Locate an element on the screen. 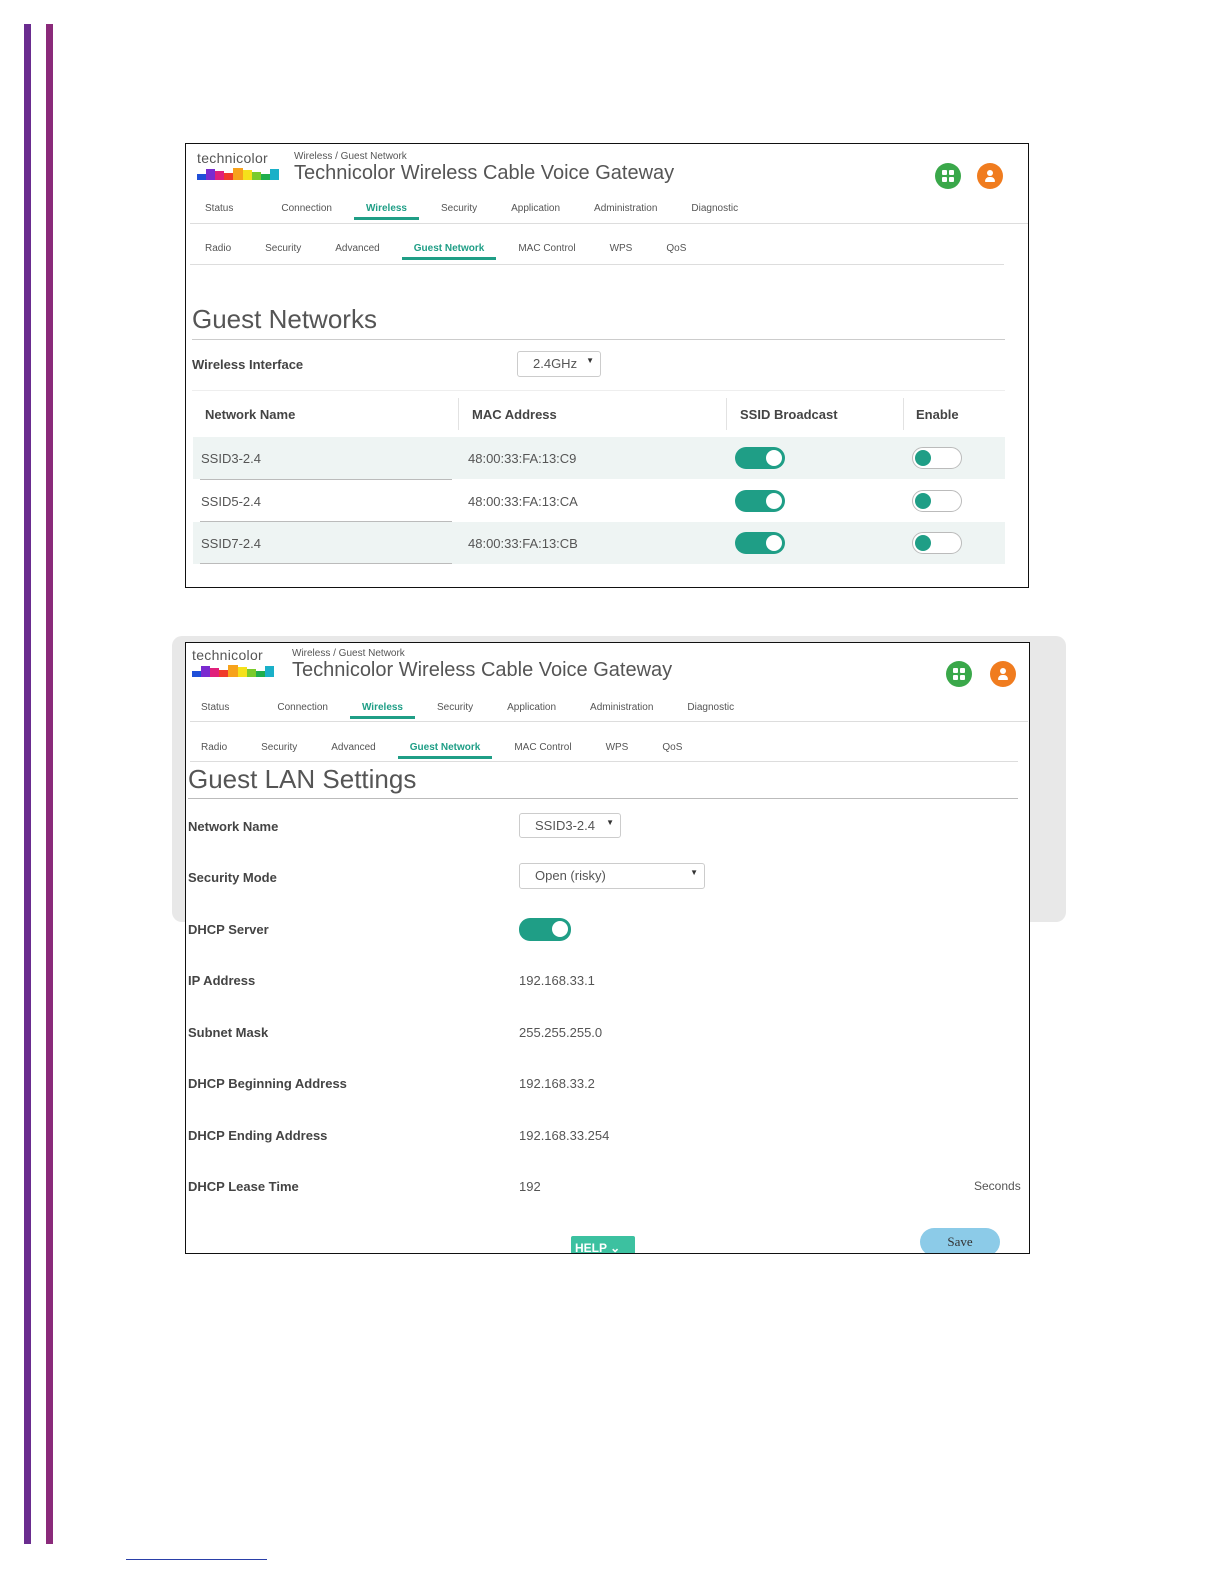 The width and height of the screenshot is (1224, 1584). dhcp-ending-address-value: 192.168.33.254 is located at coordinates (564, 1135).